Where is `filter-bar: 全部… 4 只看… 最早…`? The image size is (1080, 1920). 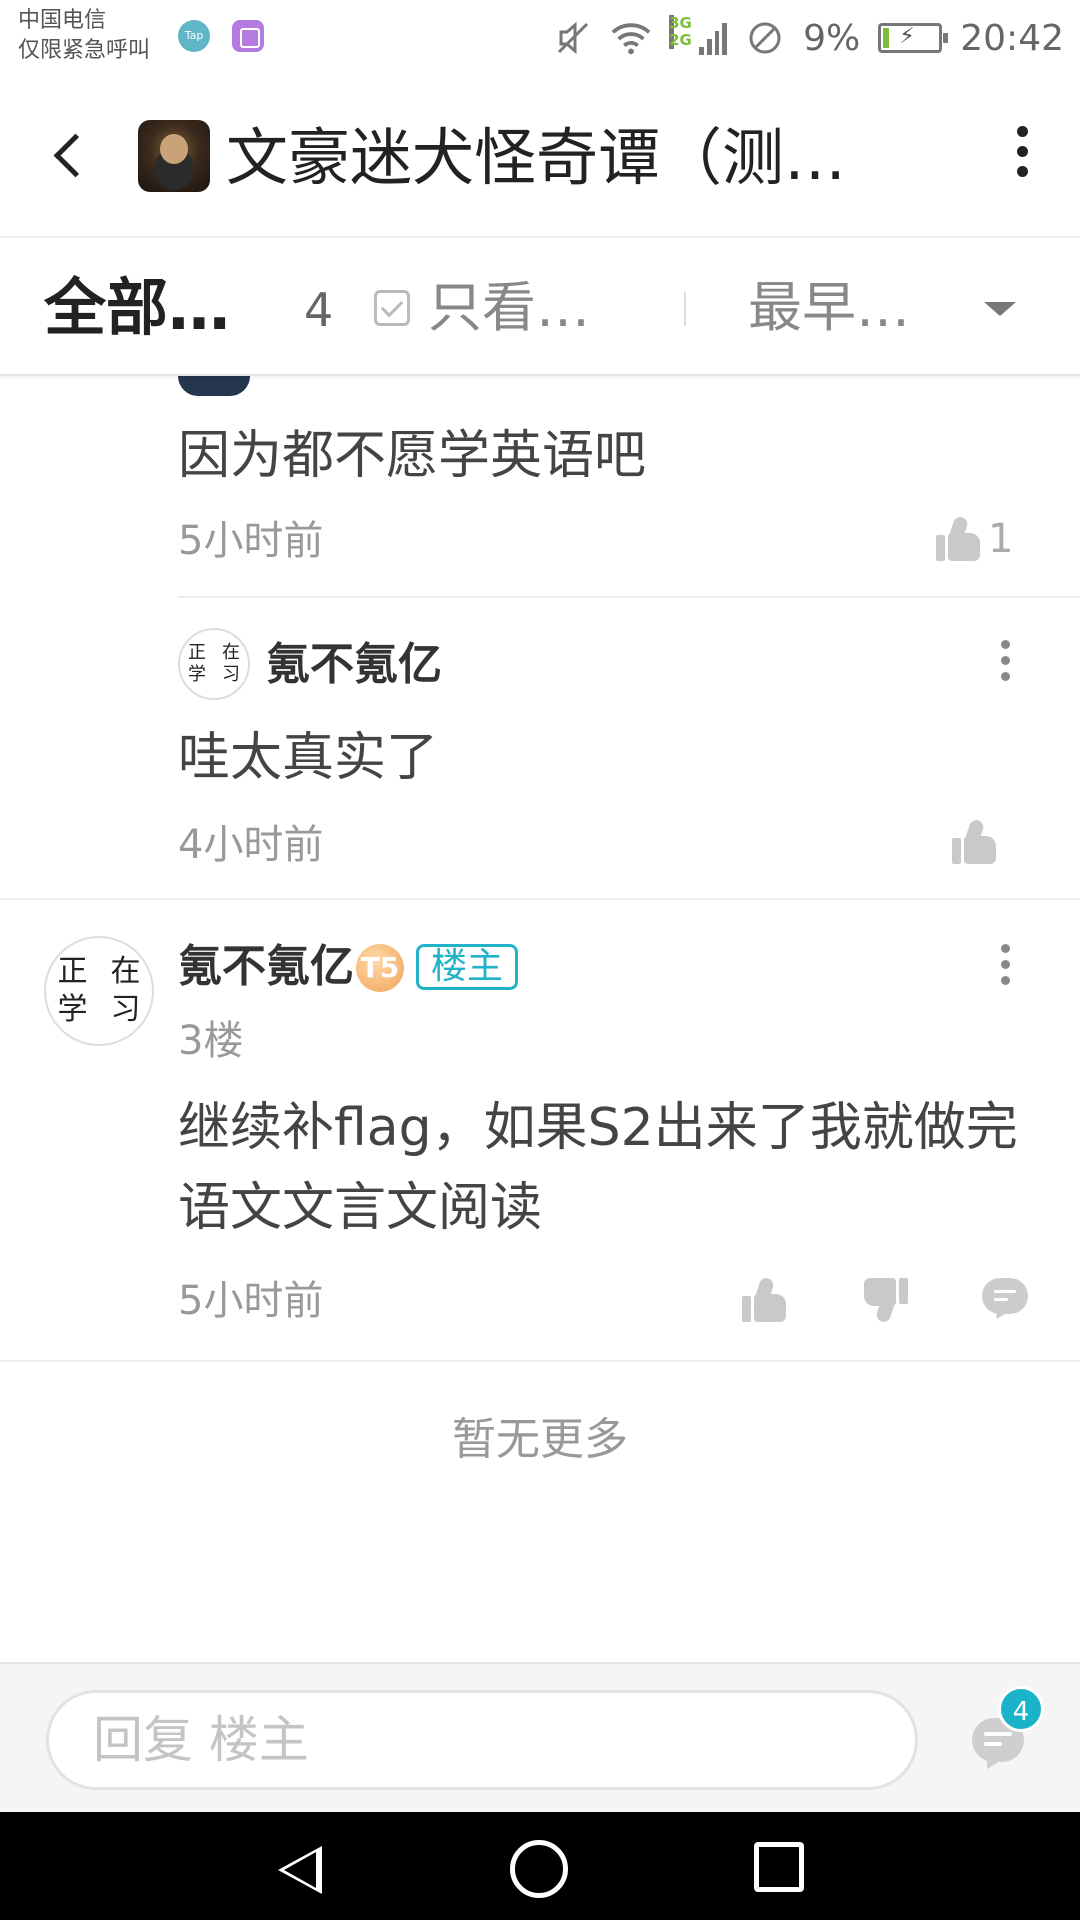
filter-bar: 全部… 4 只看… 最早… is located at coordinates (540, 308).